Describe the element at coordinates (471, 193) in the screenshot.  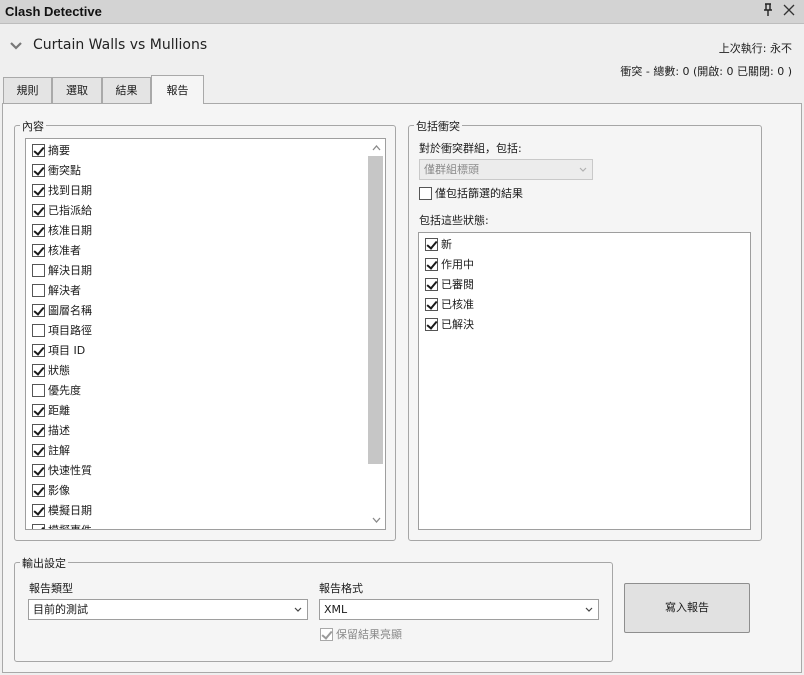
I see `filtered-only-option: 僅包括篩選的結果` at that location.